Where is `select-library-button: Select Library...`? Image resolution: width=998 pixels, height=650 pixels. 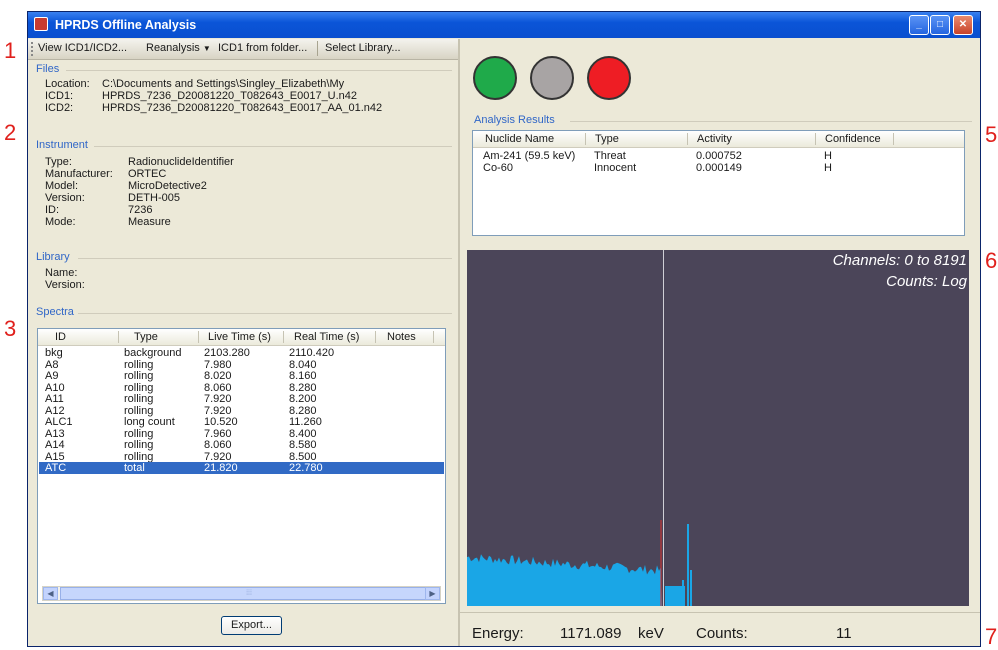 select-library-button: Select Library... is located at coordinates (363, 48).